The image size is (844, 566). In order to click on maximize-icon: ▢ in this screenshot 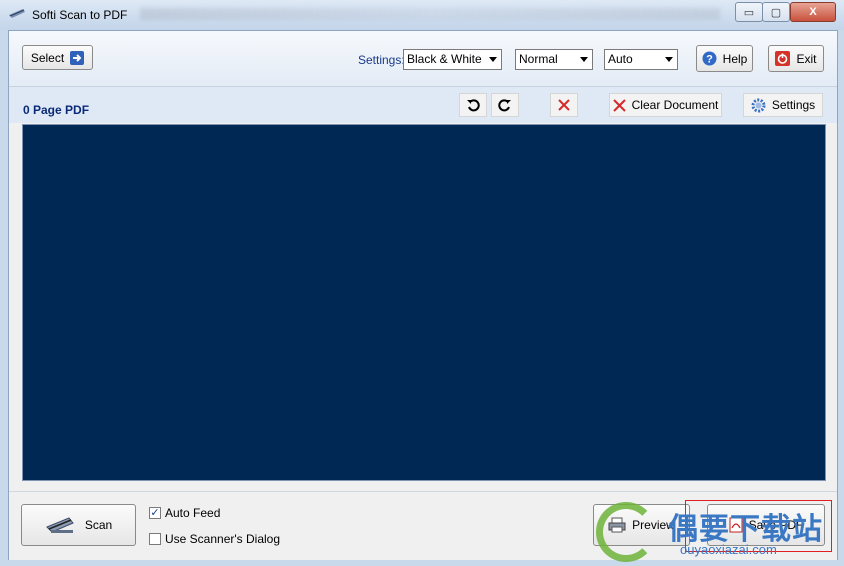, I will do `click(776, 12)`.